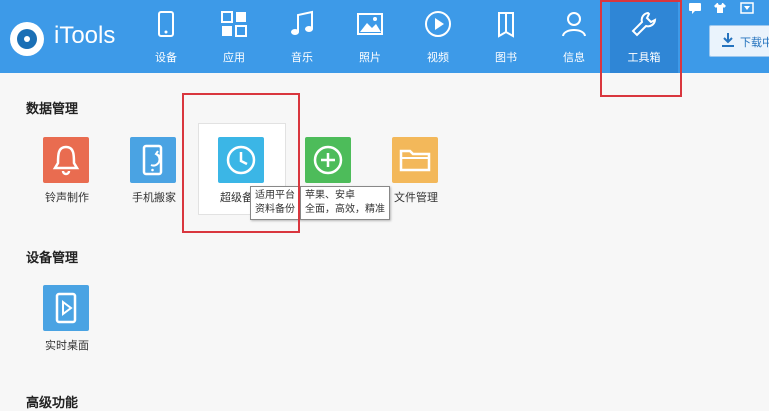 The width and height of the screenshot is (769, 411). Describe the element at coordinates (153, 160) in the screenshot. I see `phone-transfer-icon` at that location.